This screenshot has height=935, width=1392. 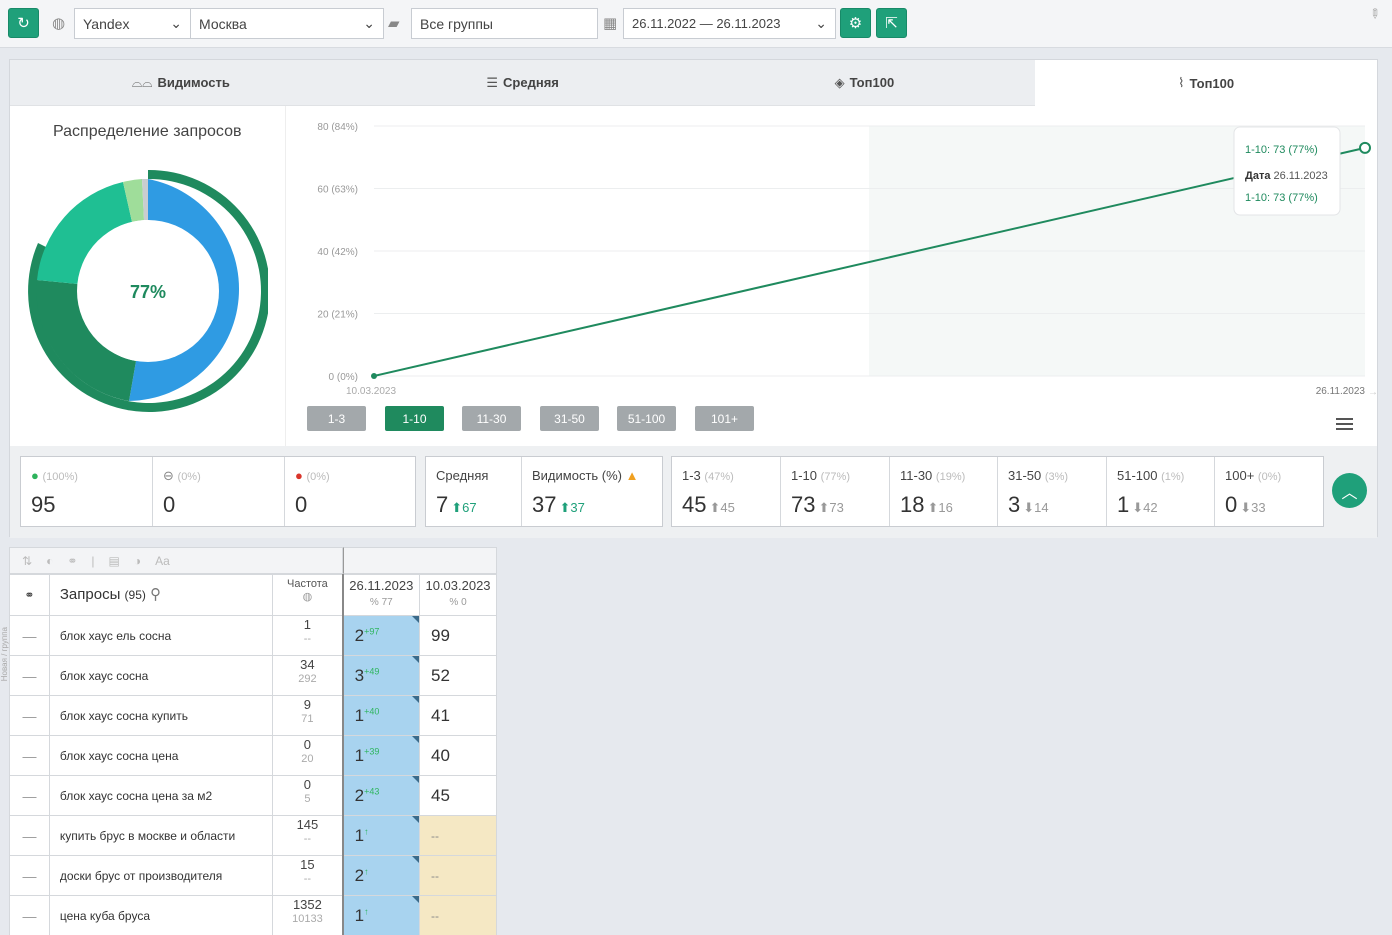 I want to click on query-text: блок хаус сосна цена, so click(x=161, y=755).